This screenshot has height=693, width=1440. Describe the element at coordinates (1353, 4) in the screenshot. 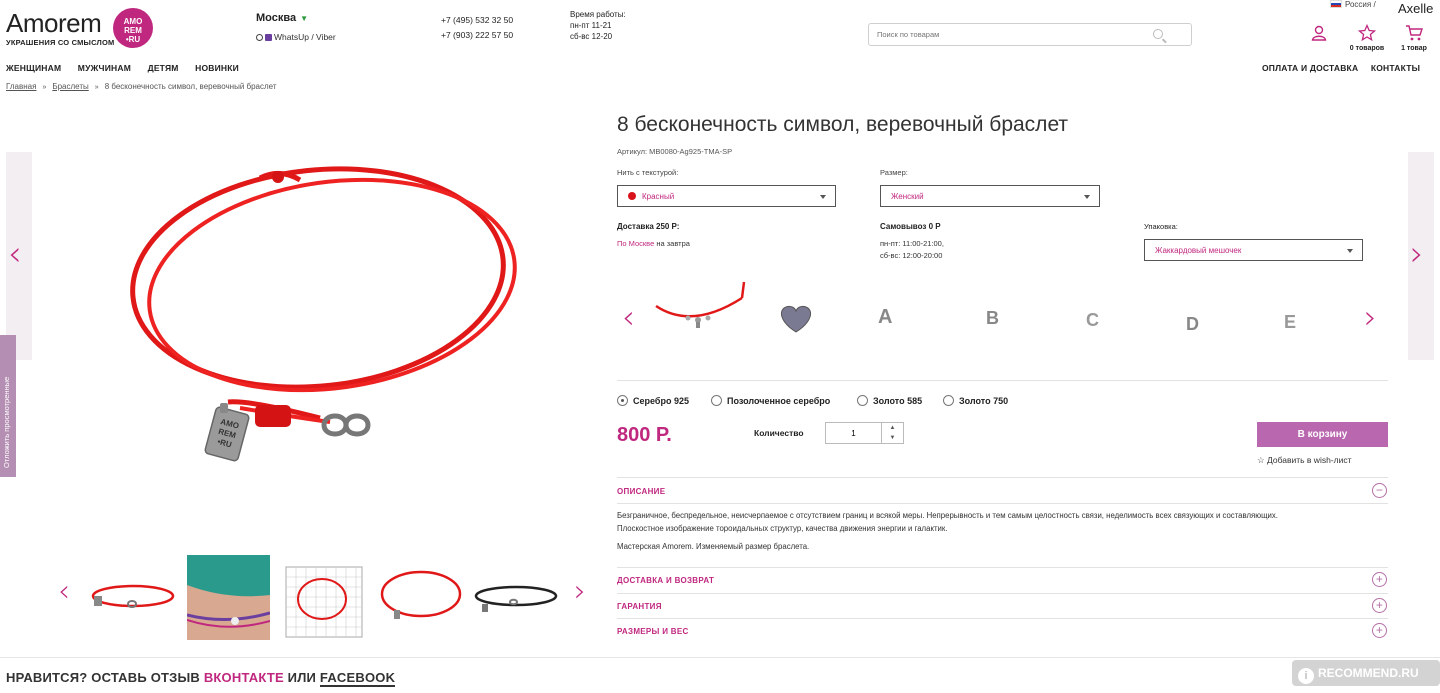

I see `language-selector: Россия /` at that location.